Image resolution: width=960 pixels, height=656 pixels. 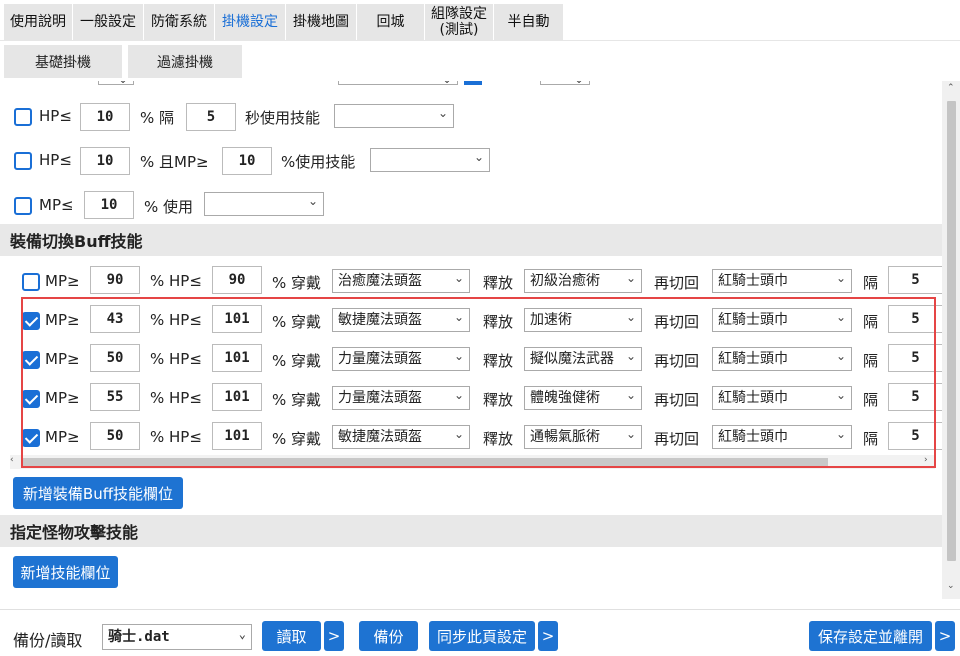 What do you see at coordinates (157, 118) in the screenshot?
I see `hp-interval-label: % 隔` at bounding box center [157, 118].